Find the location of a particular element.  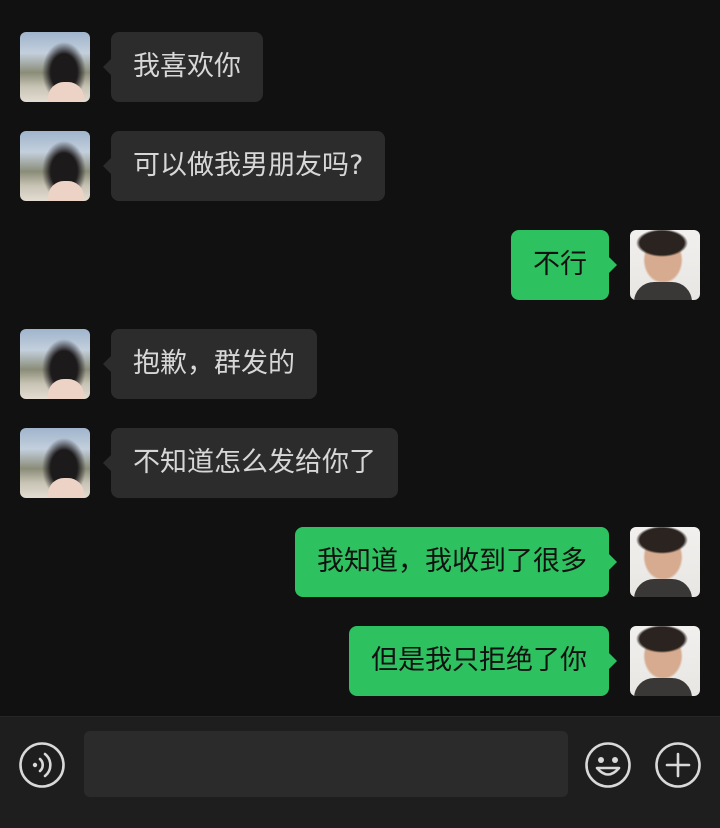

message-row-outgoing: 不行 is located at coordinates (360, 265).